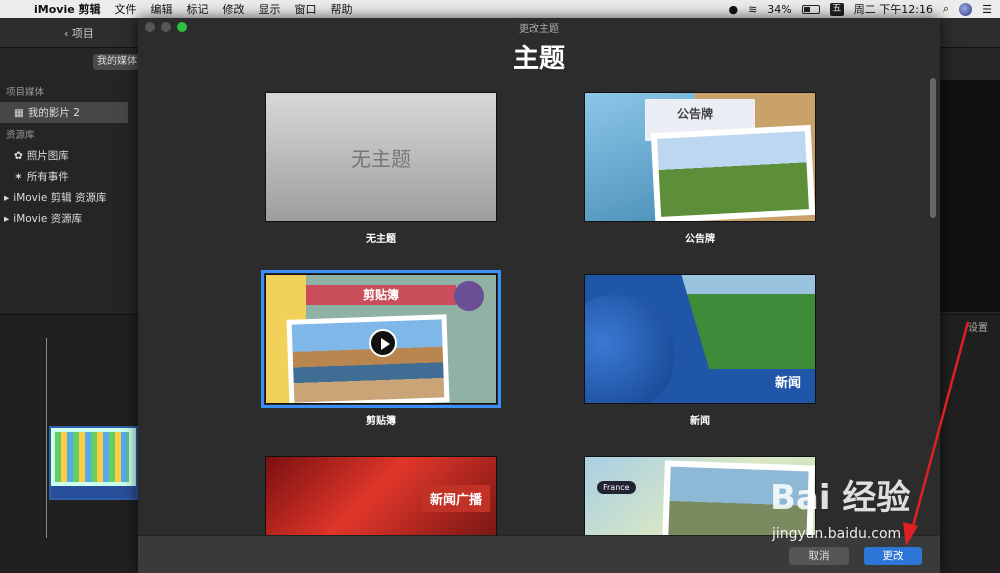 Image resolution: width=1000 pixels, height=573 pixels. I want to click on playhead, so click(46, 438).